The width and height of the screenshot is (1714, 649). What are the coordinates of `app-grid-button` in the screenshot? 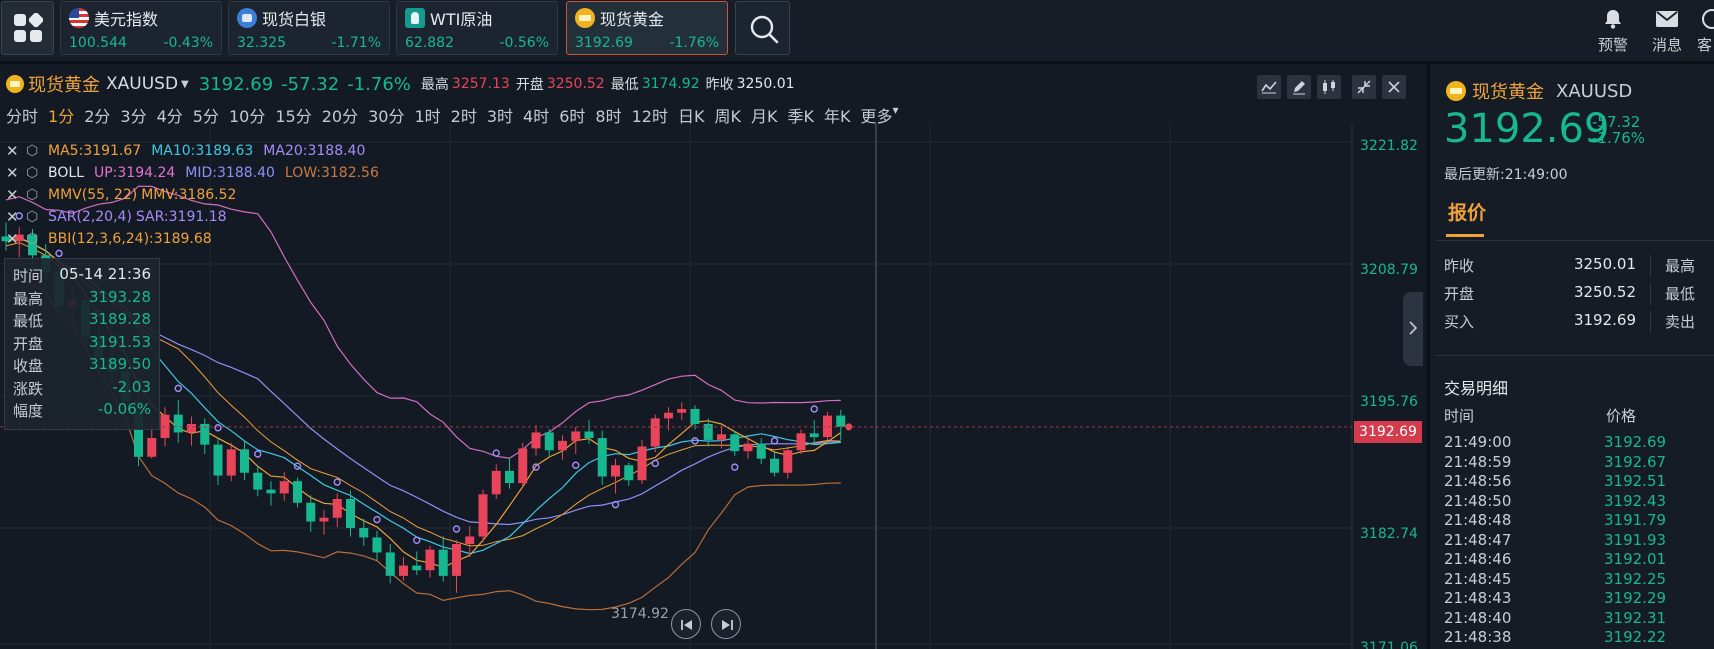 It's located at (27, 28).